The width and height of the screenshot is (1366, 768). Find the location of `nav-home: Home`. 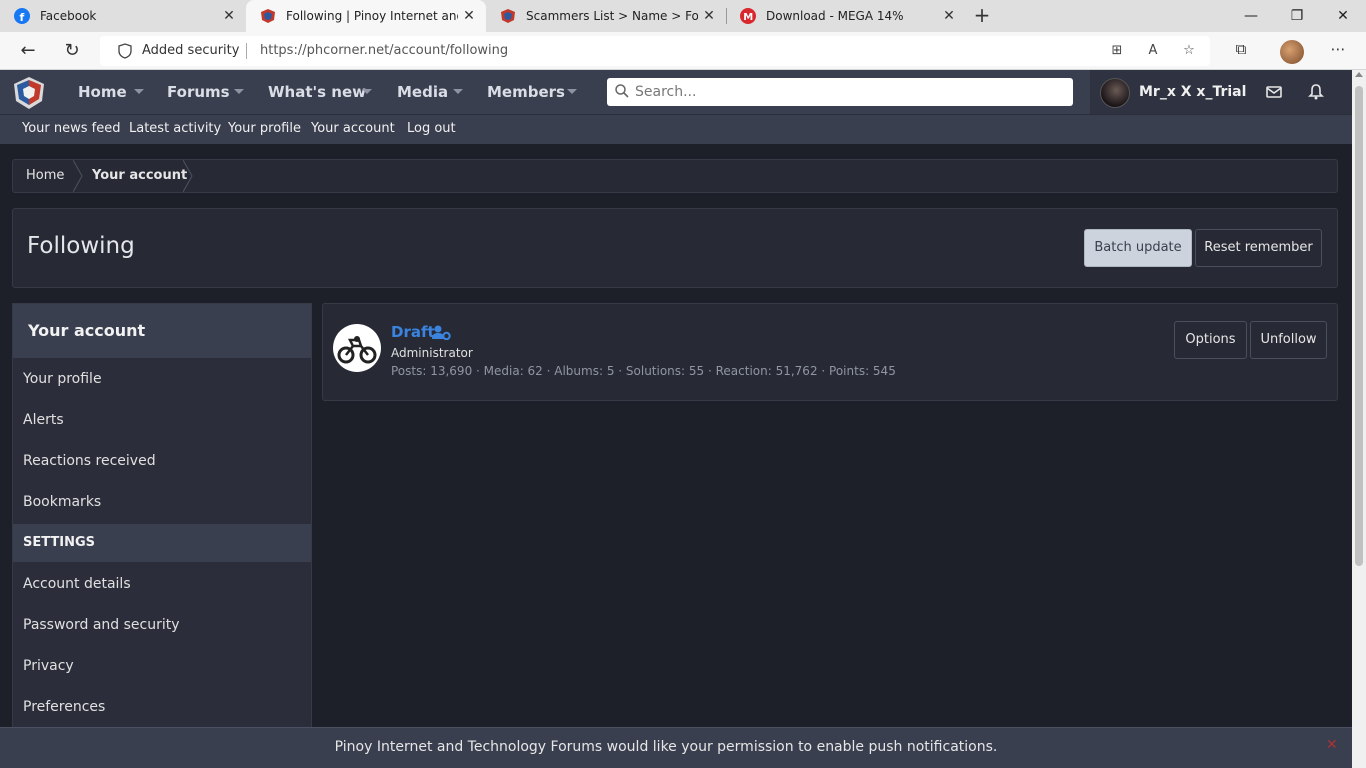

nav-home: Home is located at coordinates (102, 92).